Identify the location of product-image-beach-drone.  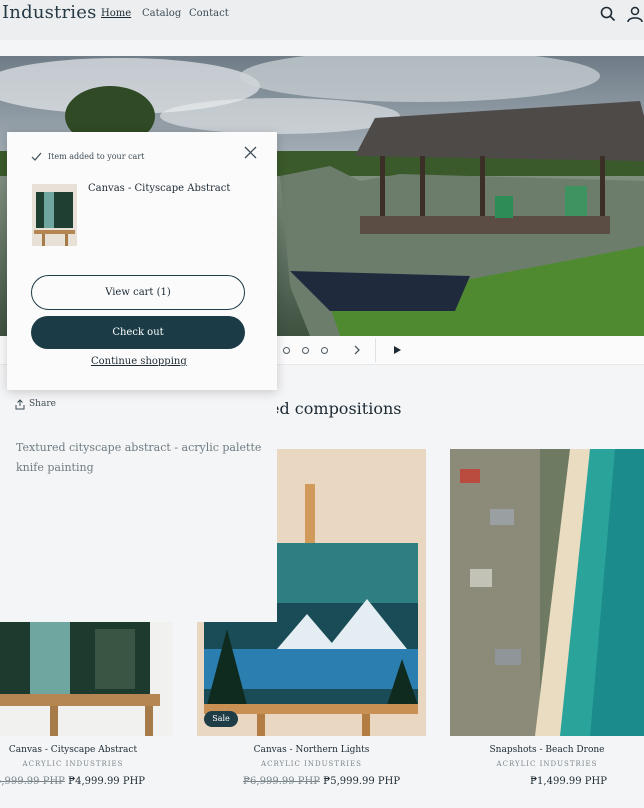
(547, 592).